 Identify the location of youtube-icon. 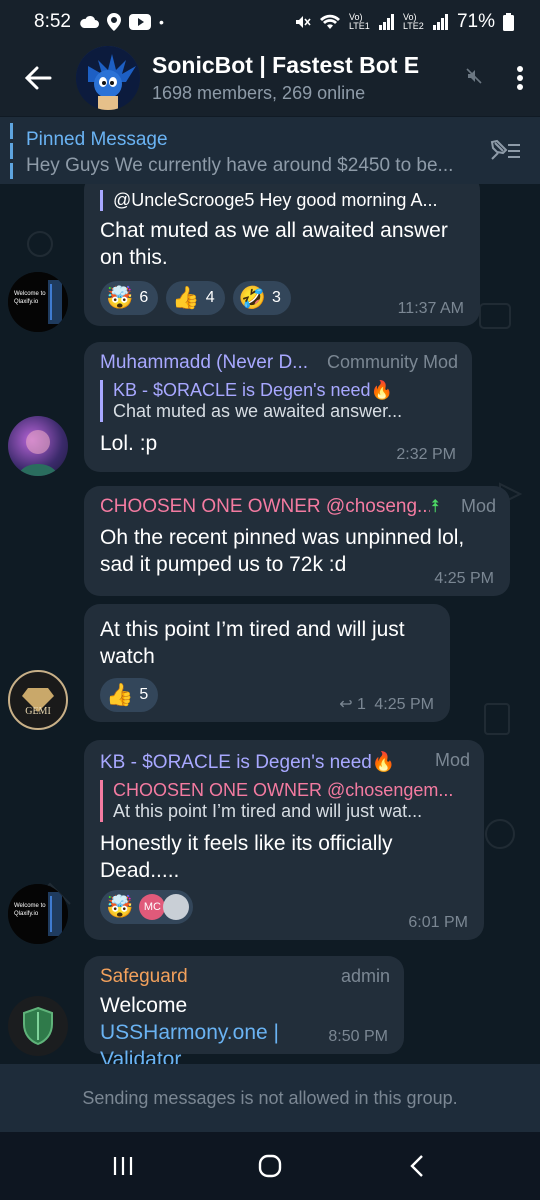
(139, 22).